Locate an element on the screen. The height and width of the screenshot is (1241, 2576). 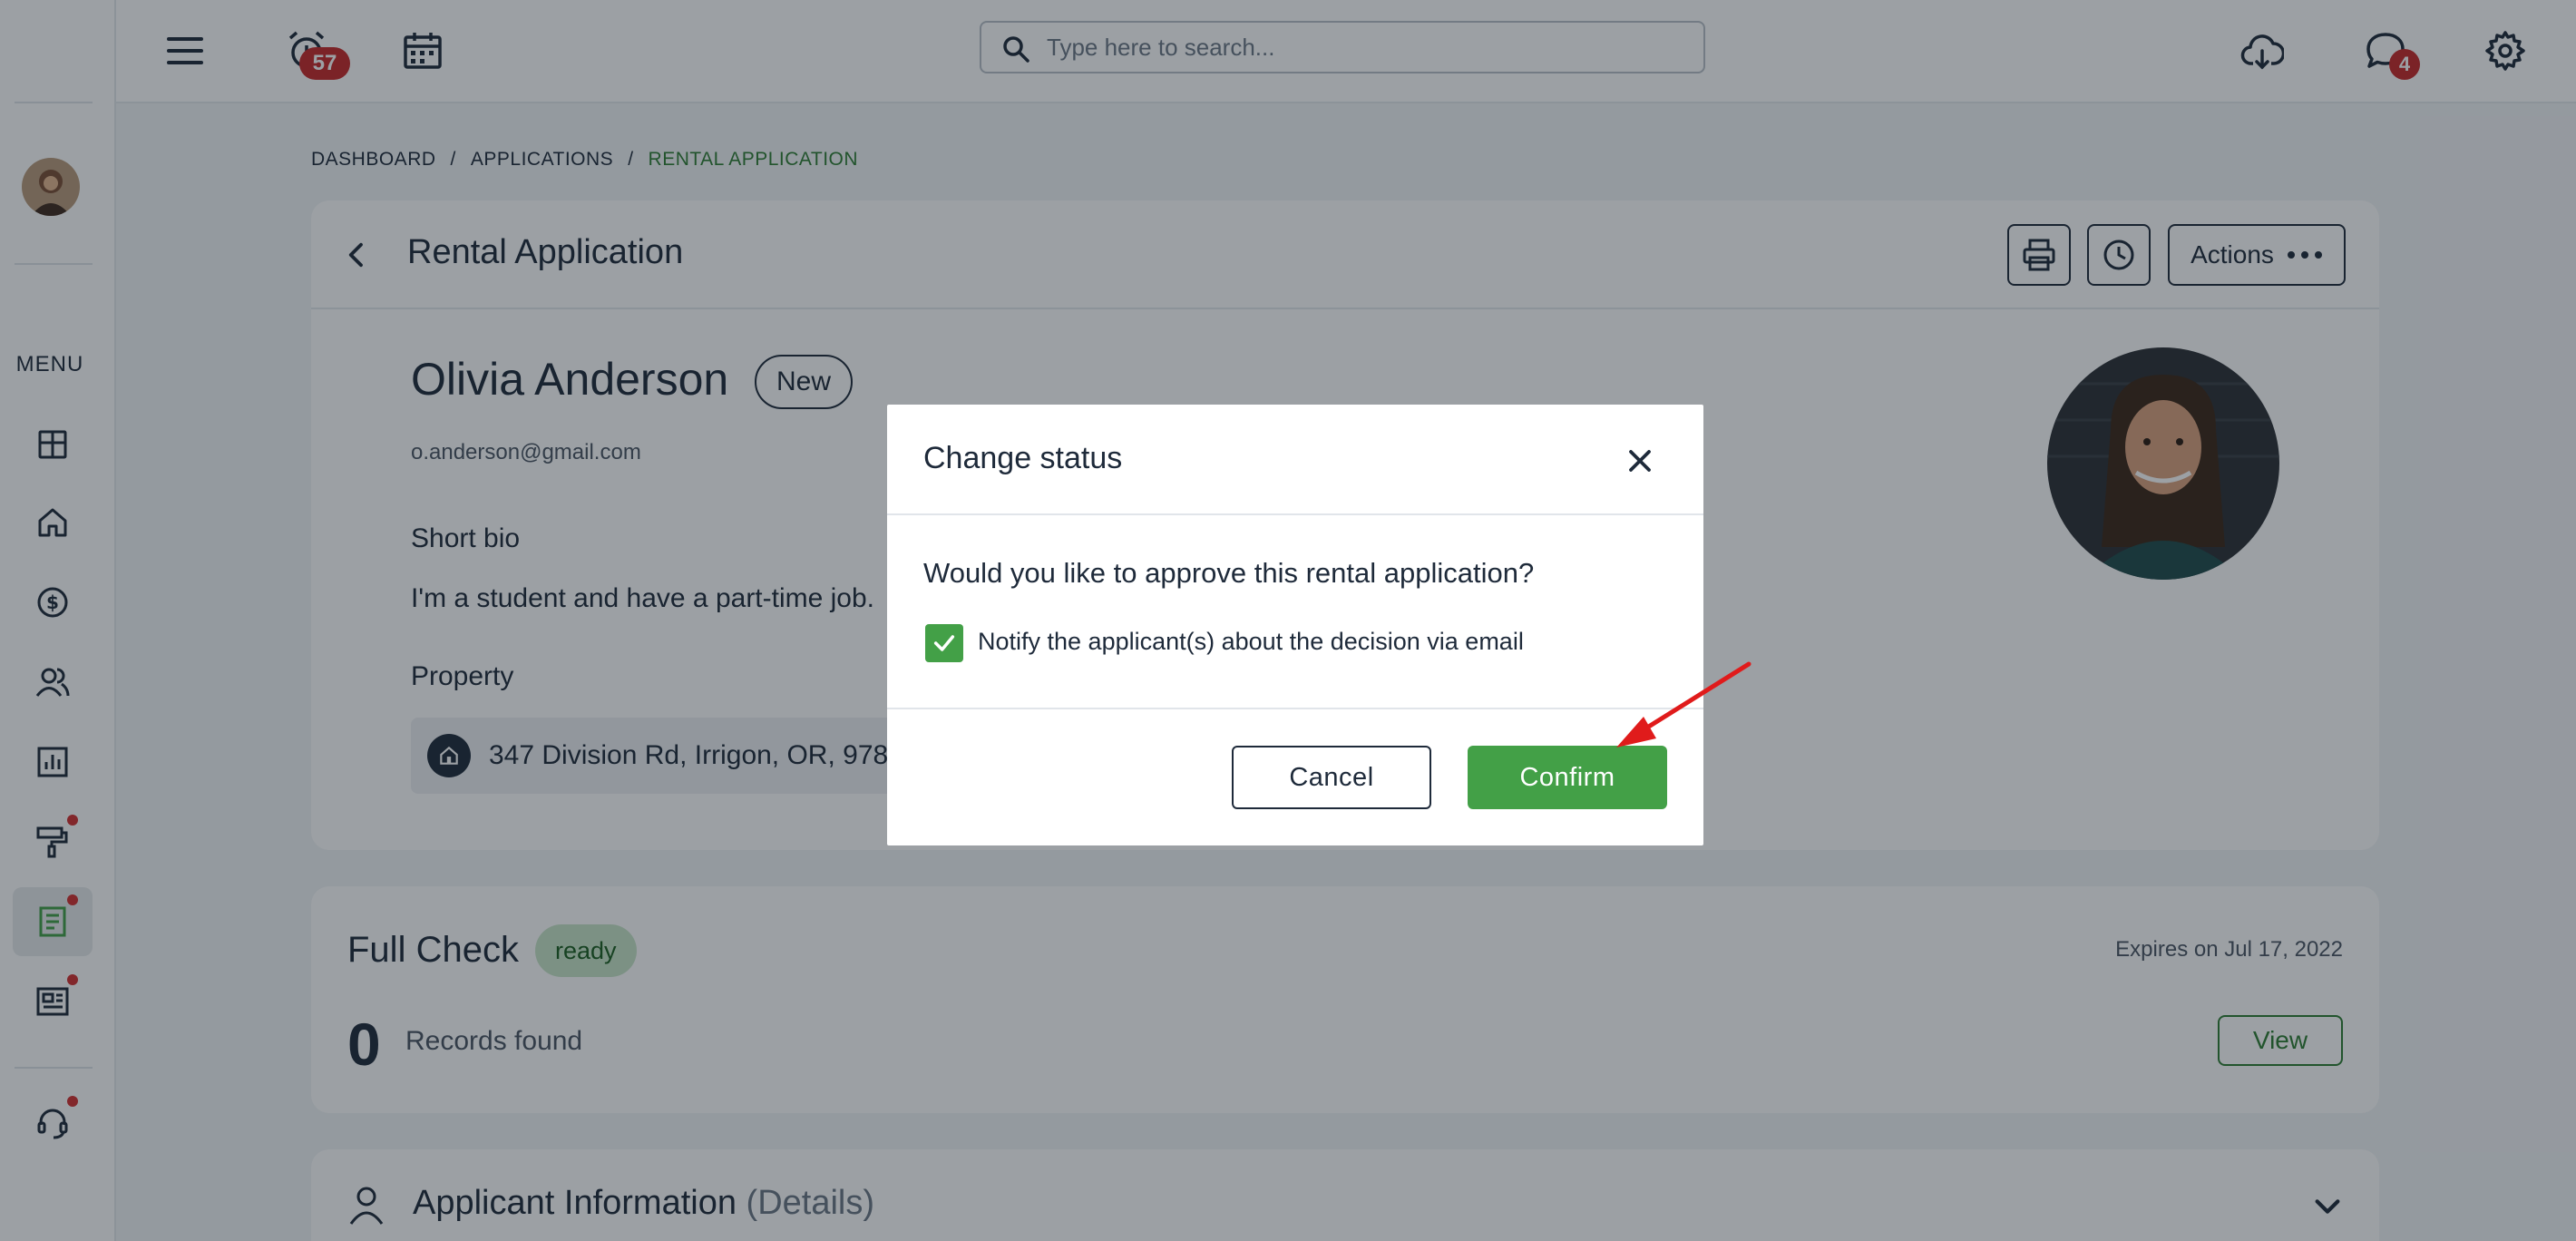
notify-checkbox is located at coordinates (944, 643).